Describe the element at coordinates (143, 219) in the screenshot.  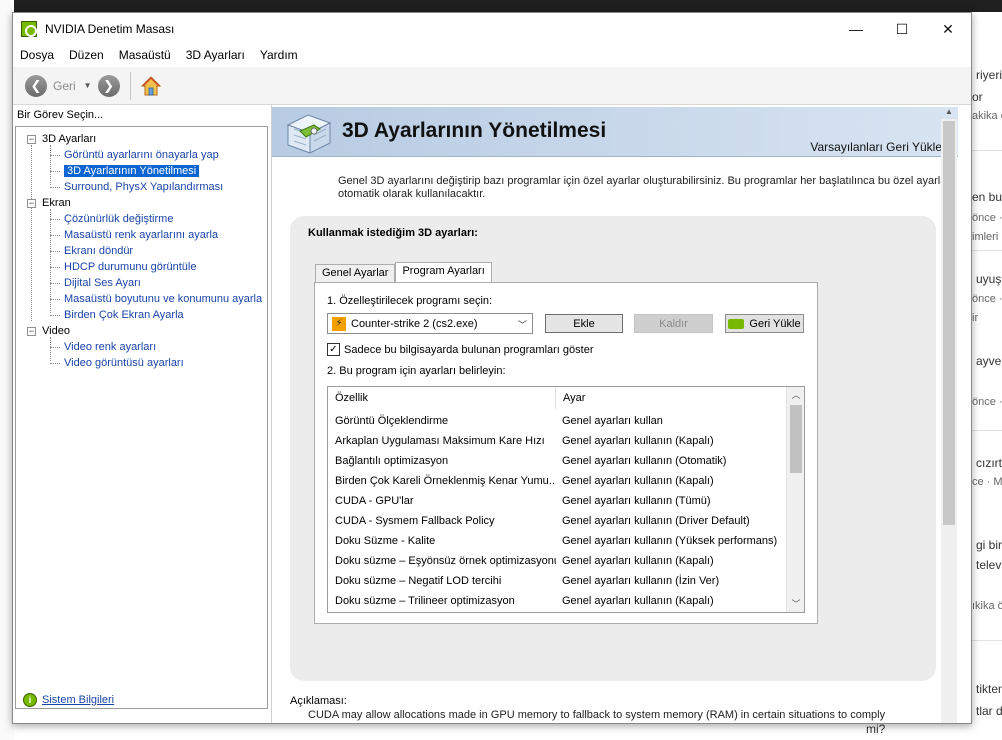
I see `tree-item-resolution: Çözünürlük değiştirme` at that location.